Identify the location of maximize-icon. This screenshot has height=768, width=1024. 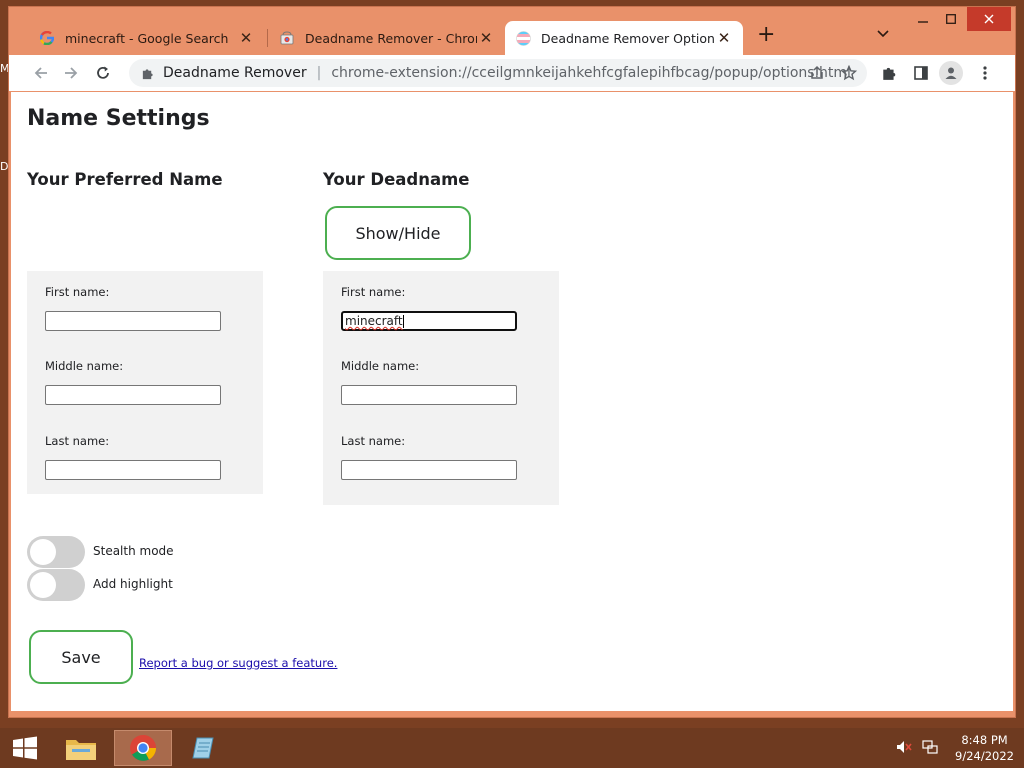
(951, 19).